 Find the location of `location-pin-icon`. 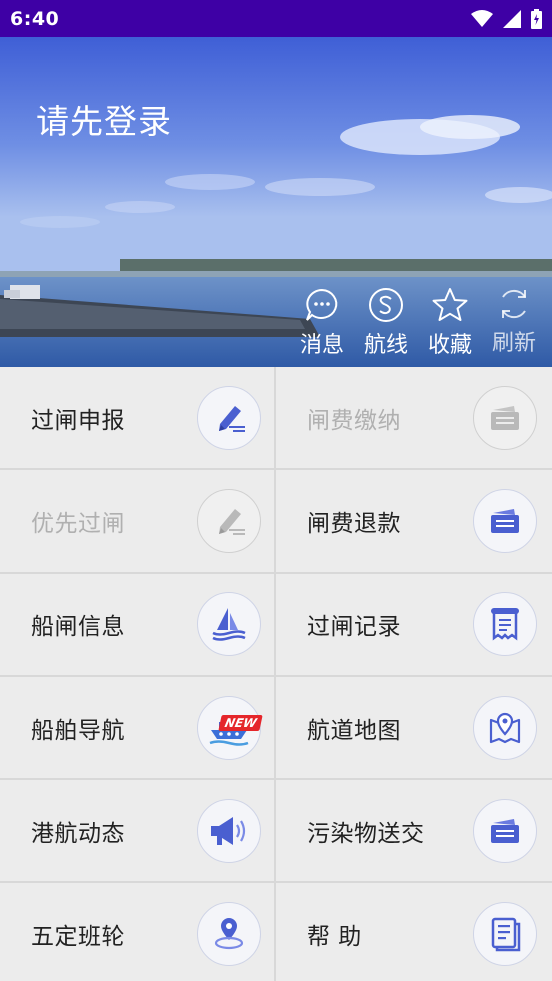

location-pin-icon is located at coordinates (229, 934).